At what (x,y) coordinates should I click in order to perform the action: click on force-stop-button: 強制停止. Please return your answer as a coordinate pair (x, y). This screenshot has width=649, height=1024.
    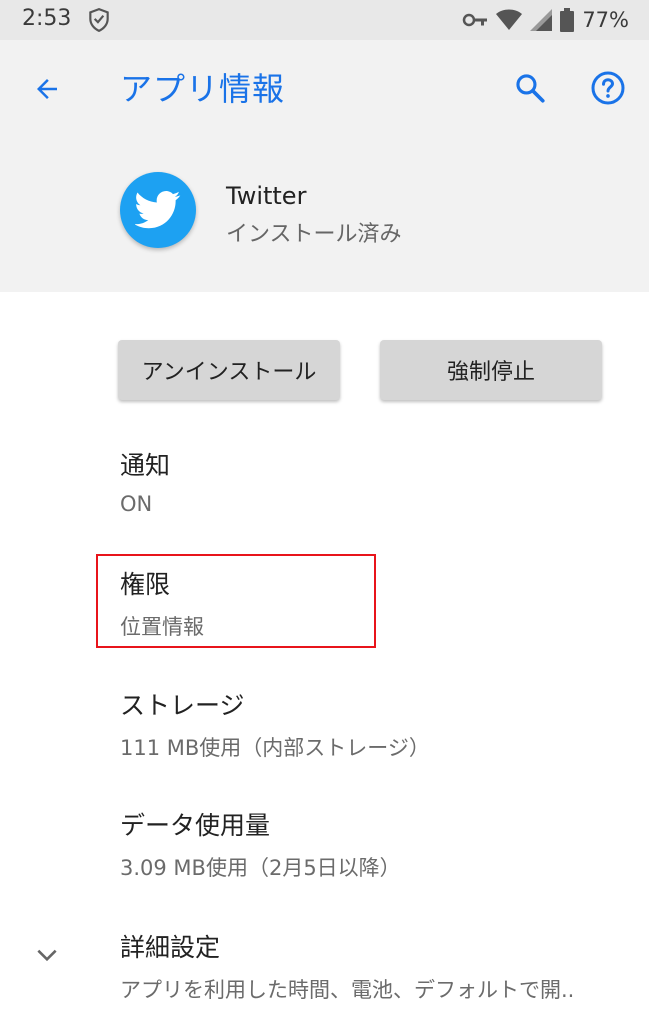
    Looking at the image, I should click on (491, 370).